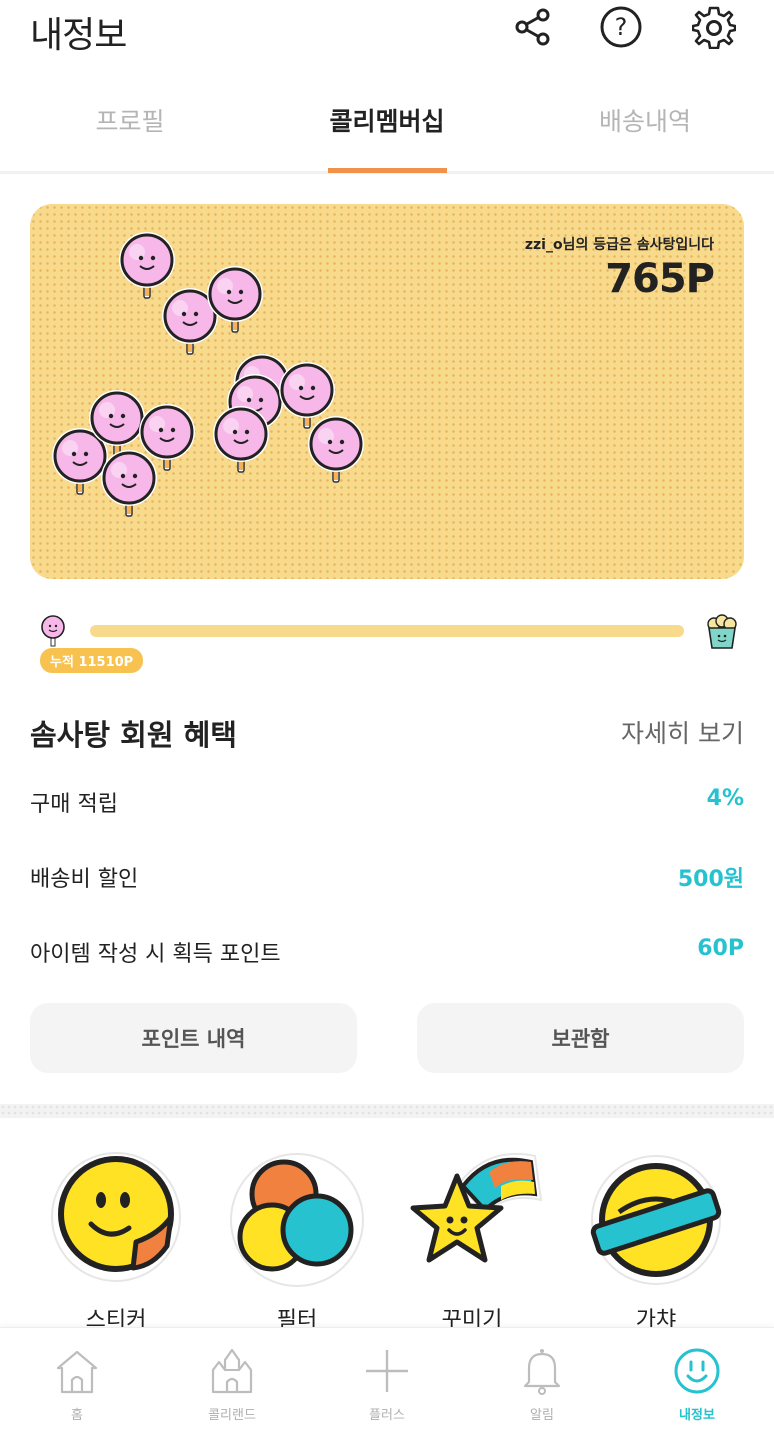 This screenshot has height=1440, width=774. I want to click on nav-label: 콜리랜드, so click(232, 1415).